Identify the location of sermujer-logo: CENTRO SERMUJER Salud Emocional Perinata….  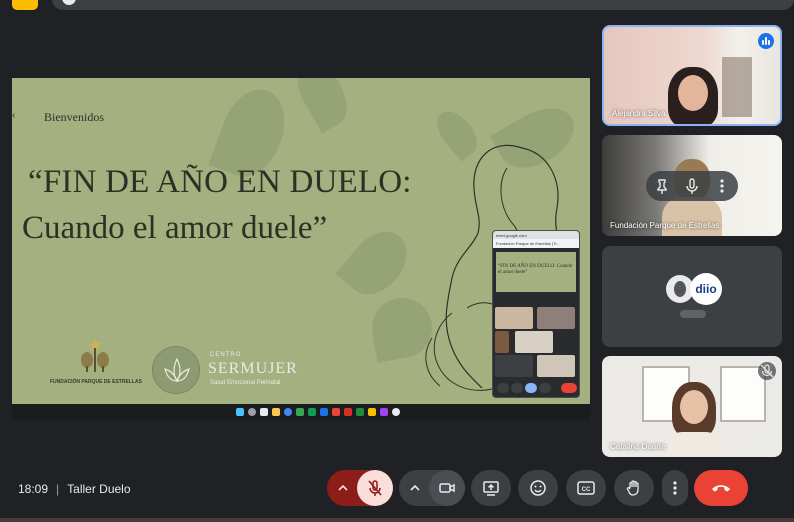
(227, 371).